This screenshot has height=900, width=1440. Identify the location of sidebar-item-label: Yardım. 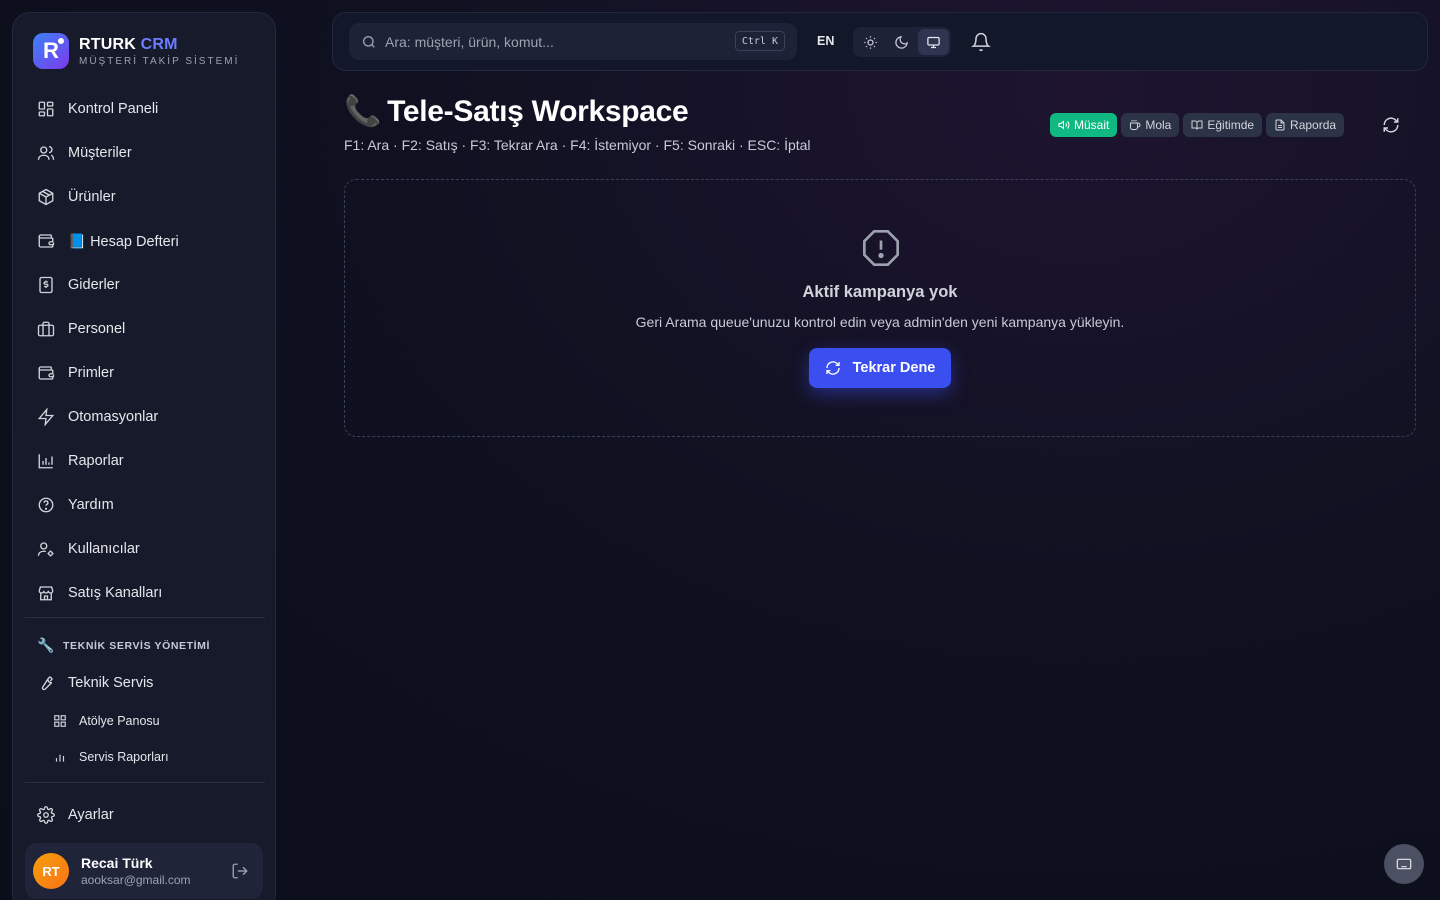
(91, 505).